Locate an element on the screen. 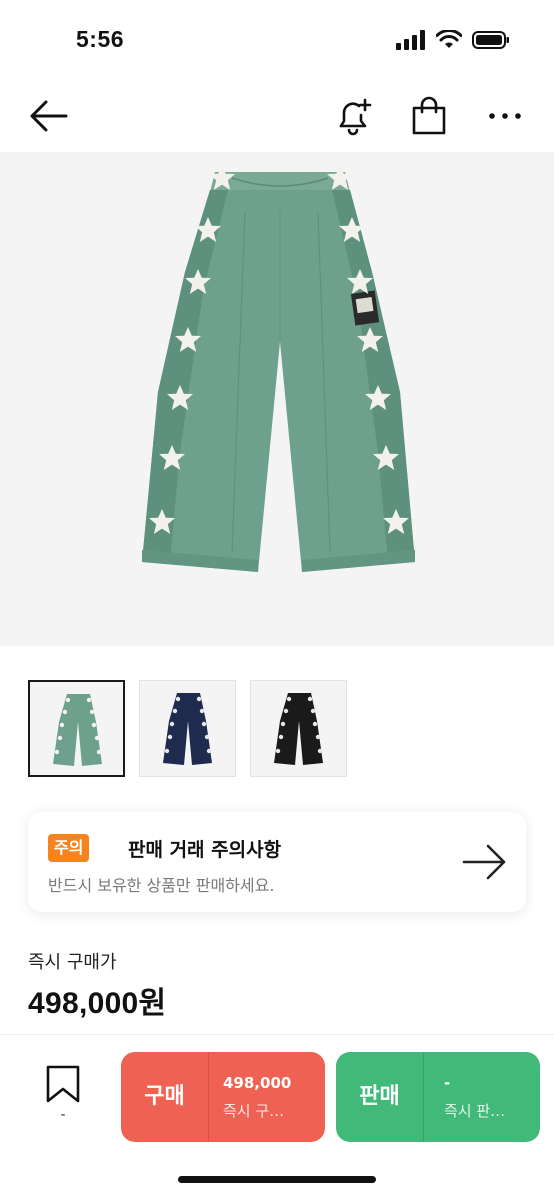  shopping-bag-icon is located at coordinates (429, 115).